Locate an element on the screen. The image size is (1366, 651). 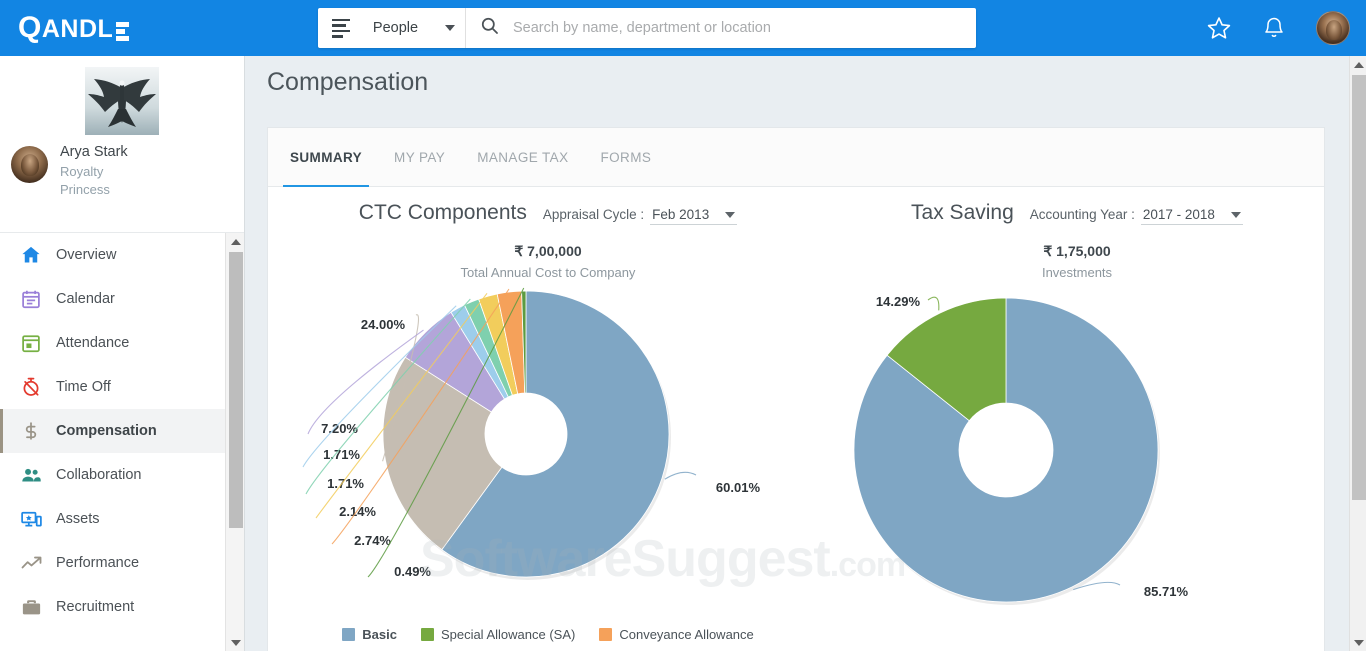
ctc-total-amount: ₹ 7,00,000 is located at coordinates (548, 251).